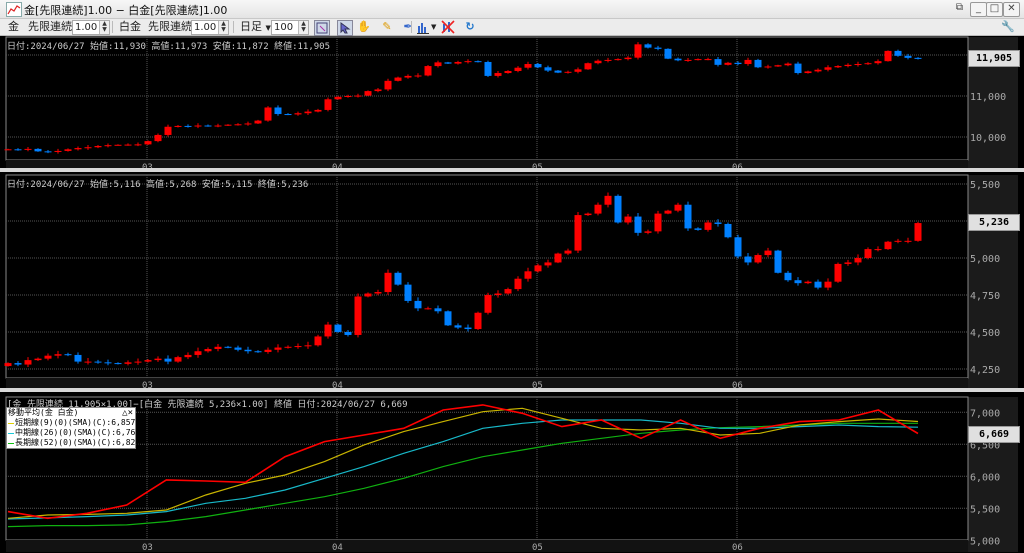 Image resolution: width=1024 pixels, height=553 pixels. What do you see at coordinates (985, 296) in the screenshot?
I see `y-tick-label: 4,750` at bounding box center [985, 296].